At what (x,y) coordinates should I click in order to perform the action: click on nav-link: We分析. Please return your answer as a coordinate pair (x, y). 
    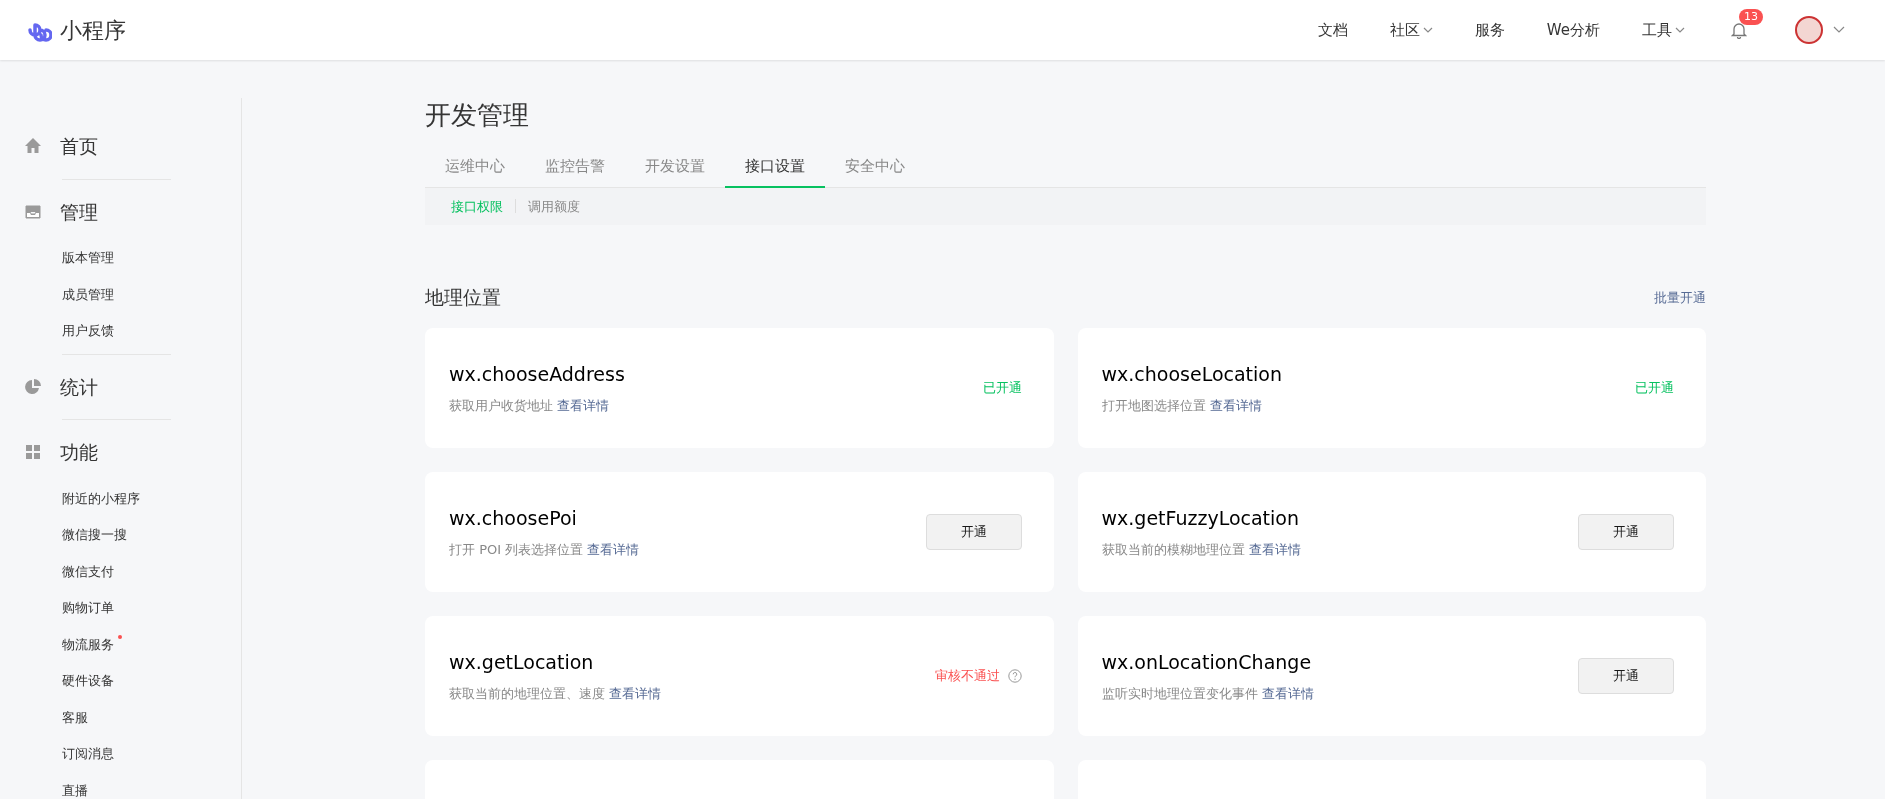
    Looking at the image, I should click on (1573, 30).